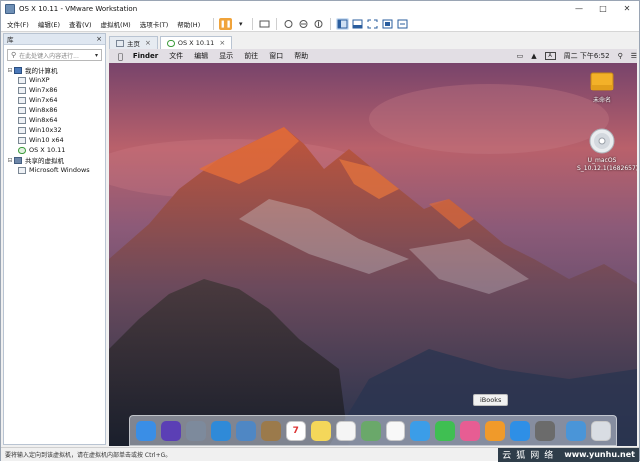  I want to click on tree-item: Microsoft Windows, so click(54, 170).